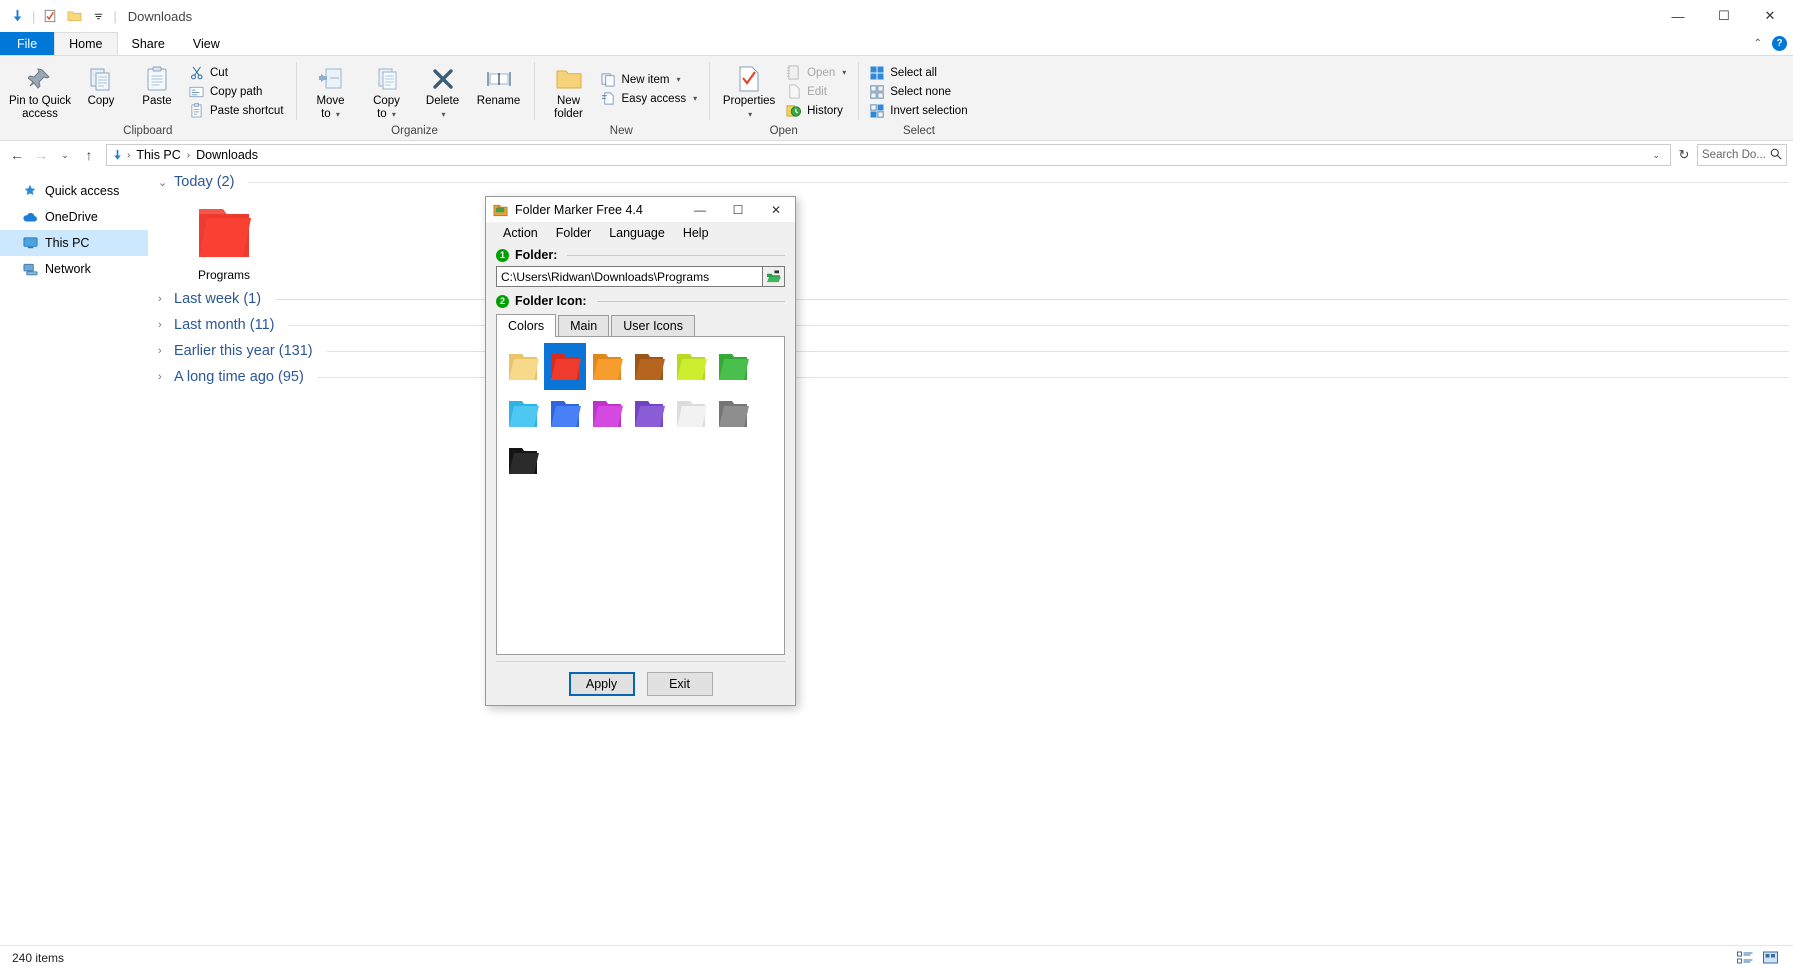 The width and height of the screenshot is (1793, 969). Describe the element at coordinates (206, 43) in the screenshot. I see `tab-view: View` at that location.